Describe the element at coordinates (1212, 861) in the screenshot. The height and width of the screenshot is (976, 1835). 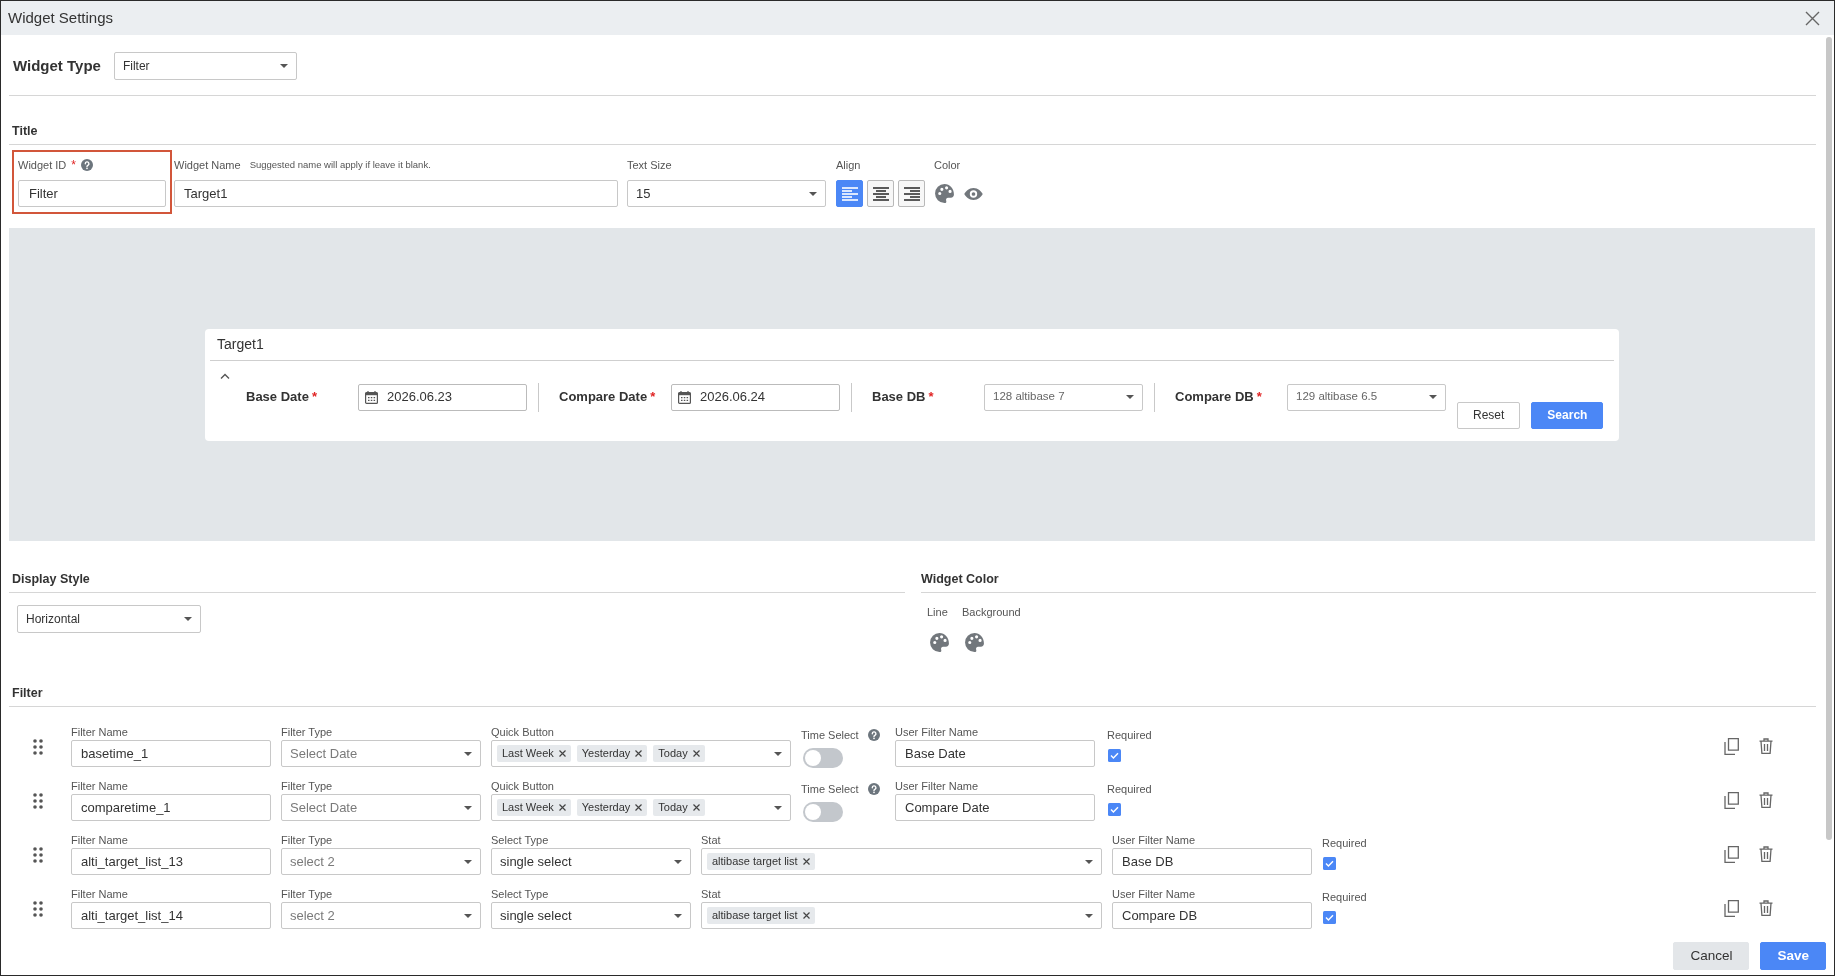
I see `user-filter-name-input: Base DB` at that location.